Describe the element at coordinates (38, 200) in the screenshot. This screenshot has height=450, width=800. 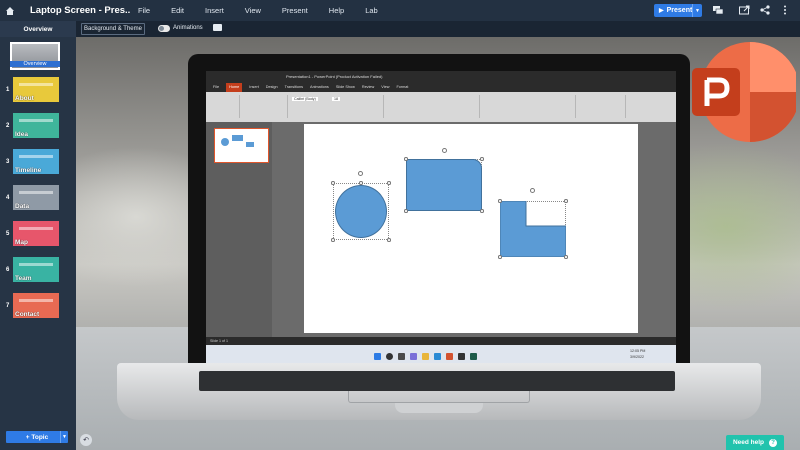
I see `sidebar-item-data: 4 Data` at that location.